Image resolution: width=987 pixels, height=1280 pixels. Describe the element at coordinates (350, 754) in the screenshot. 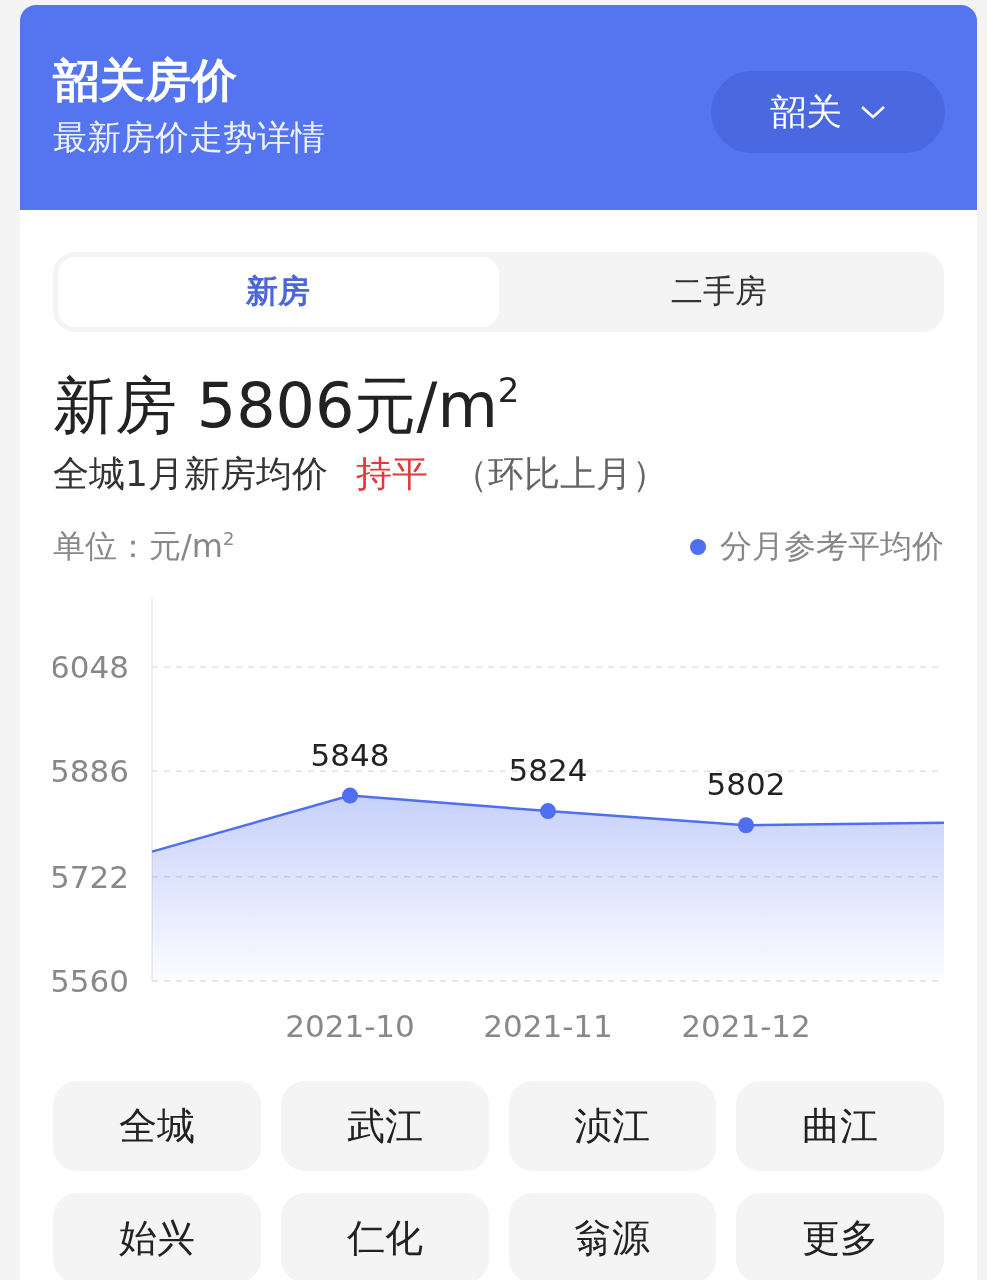

I see `value-label: 5848` at that location.